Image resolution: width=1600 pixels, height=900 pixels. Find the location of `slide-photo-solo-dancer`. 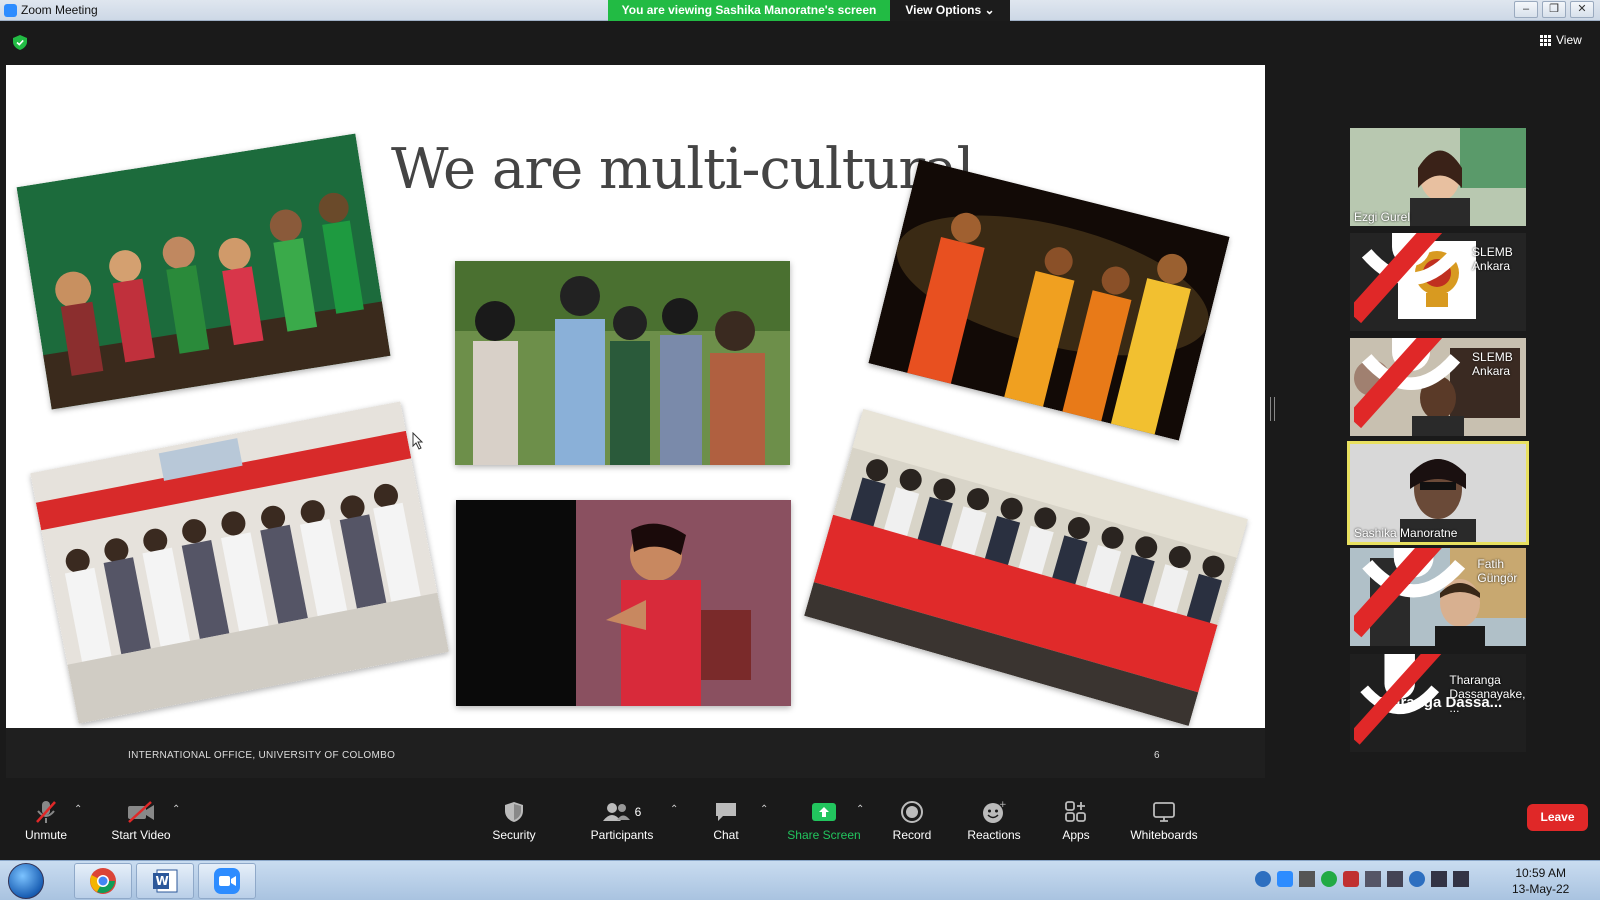

slide-photo-solo-dancer is located at coordinates (623, 603).